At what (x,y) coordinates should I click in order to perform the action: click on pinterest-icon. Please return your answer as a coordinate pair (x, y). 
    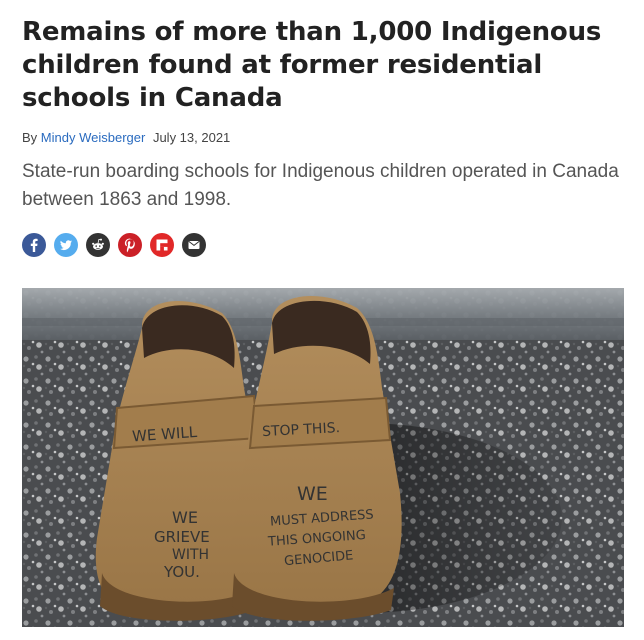
    Looking at the image, I should click on (130, 245).